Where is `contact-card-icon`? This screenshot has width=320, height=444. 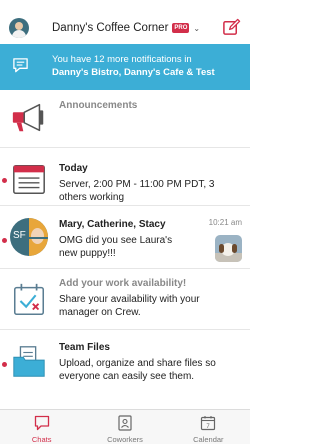 contact-card-icon is located at coordinates (125, 423).